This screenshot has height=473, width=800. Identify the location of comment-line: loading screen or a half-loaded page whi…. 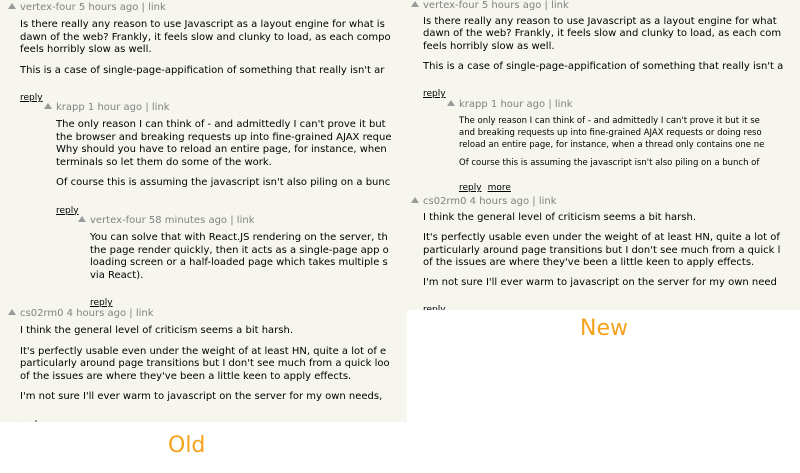
(239, 262).